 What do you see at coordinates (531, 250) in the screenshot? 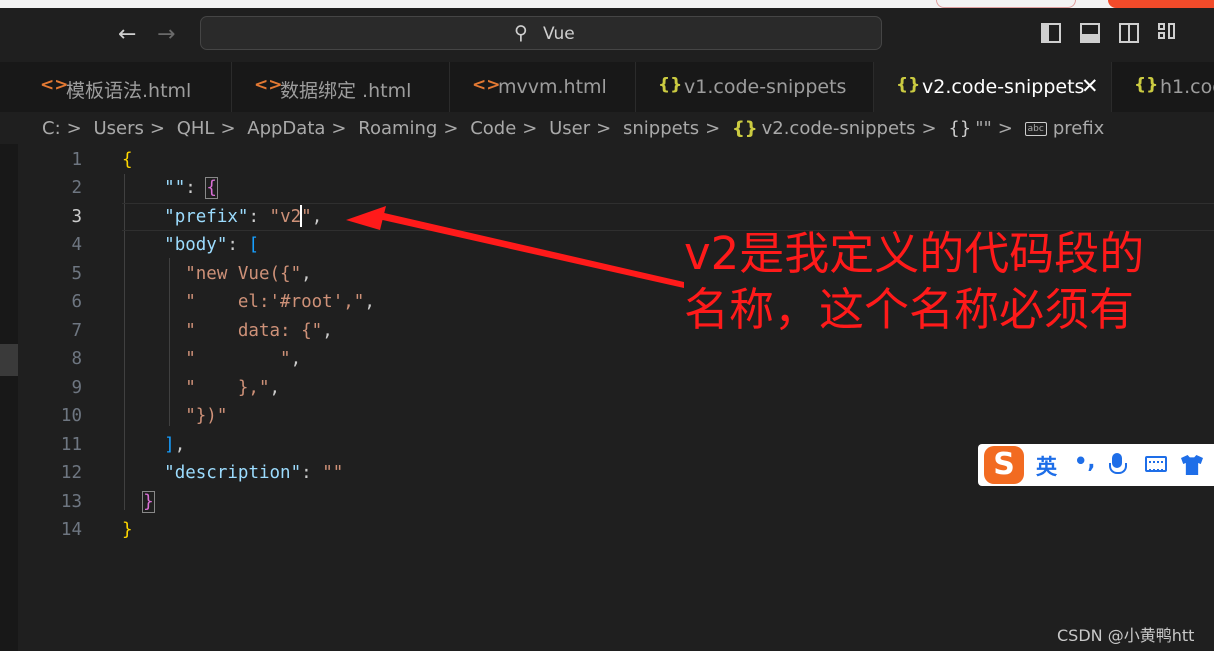
I see `arrow-shaft` at bounding box center [531, 250].